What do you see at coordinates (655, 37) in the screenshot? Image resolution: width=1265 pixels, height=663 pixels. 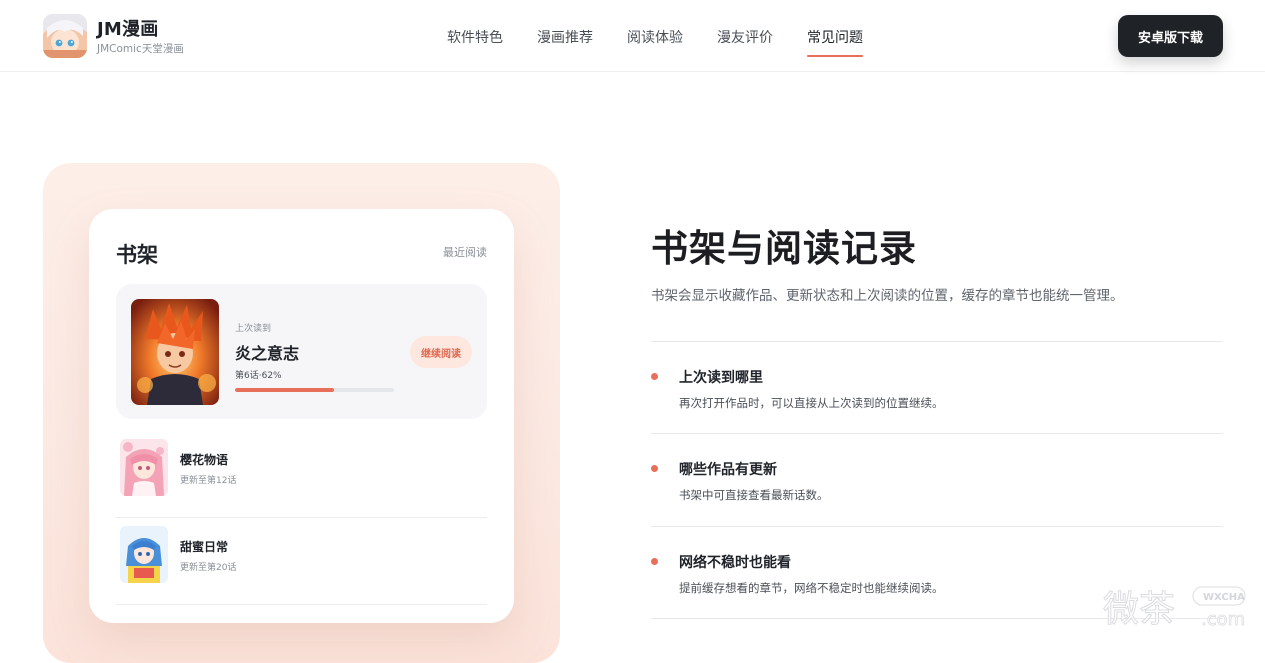 I see `nav-item-reading: 阅读体验` at bounding box center [655, 37].